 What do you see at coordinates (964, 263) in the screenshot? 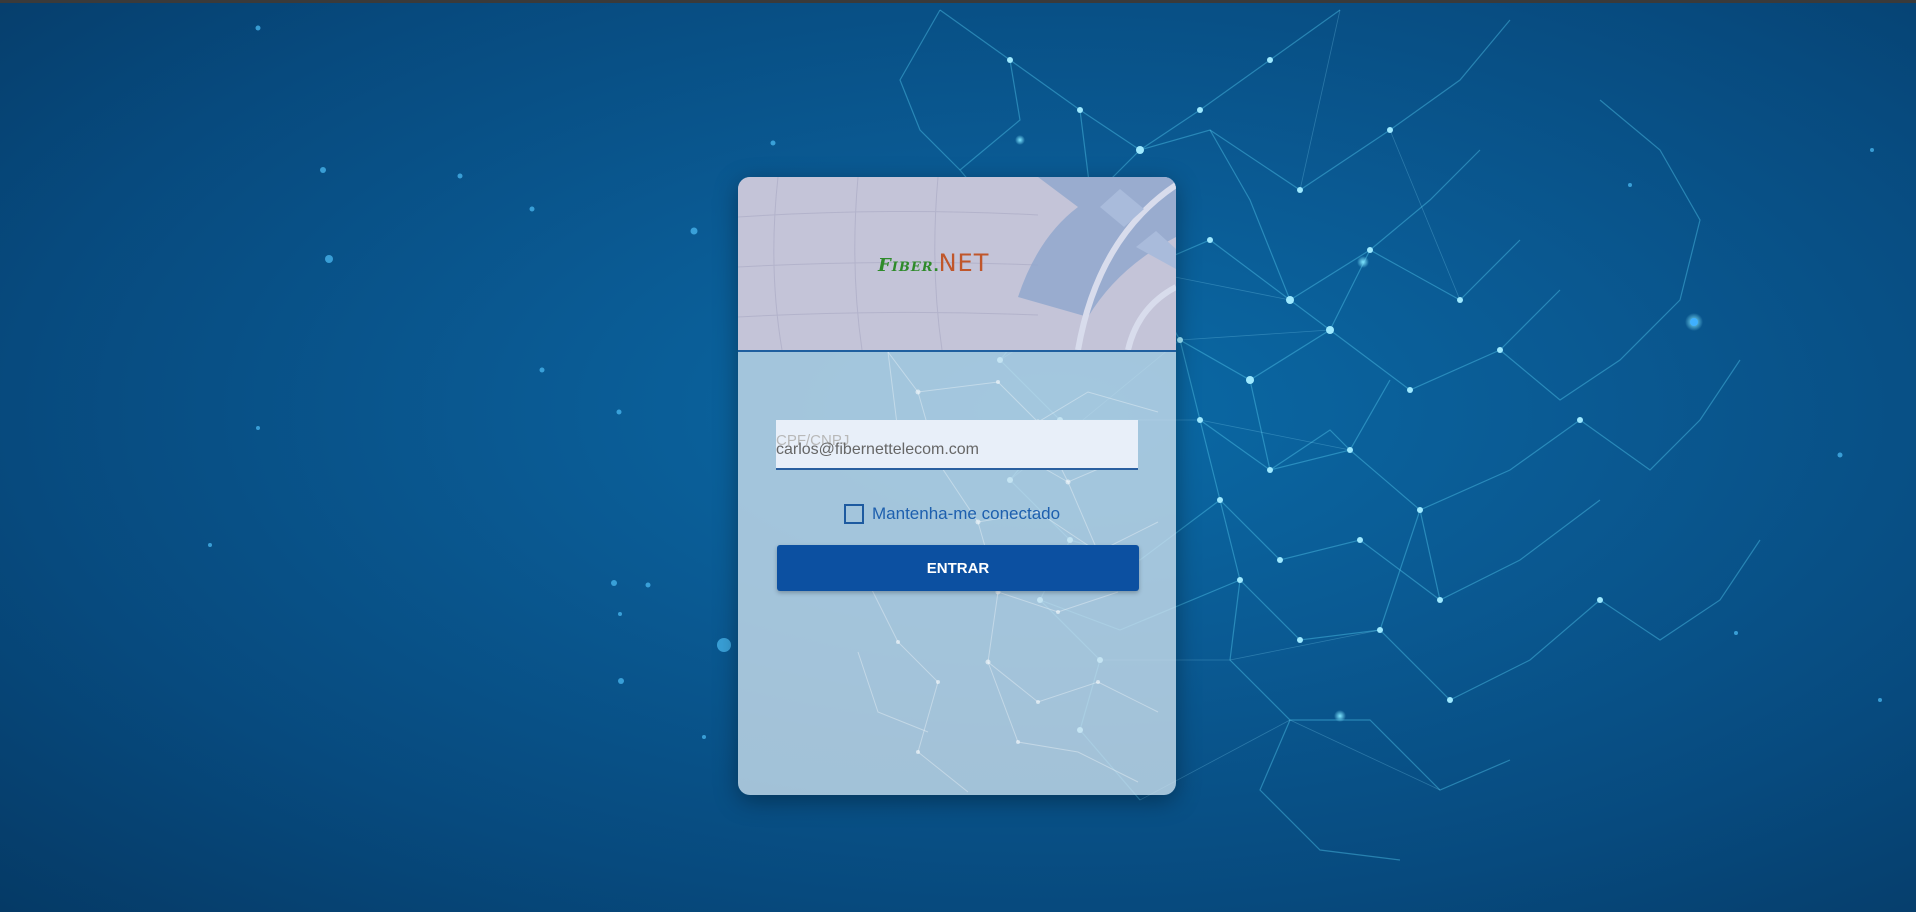
I see `logo-text-net: NET` at bounding box center [964, 263].